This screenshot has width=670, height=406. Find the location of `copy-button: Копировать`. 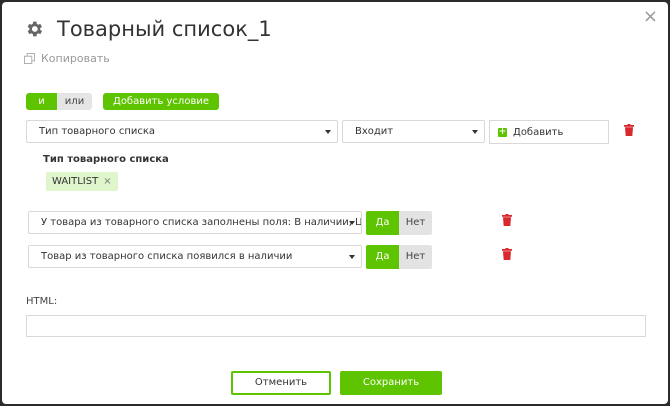

copy-button: Копировать is located at coordinates (67, 58).